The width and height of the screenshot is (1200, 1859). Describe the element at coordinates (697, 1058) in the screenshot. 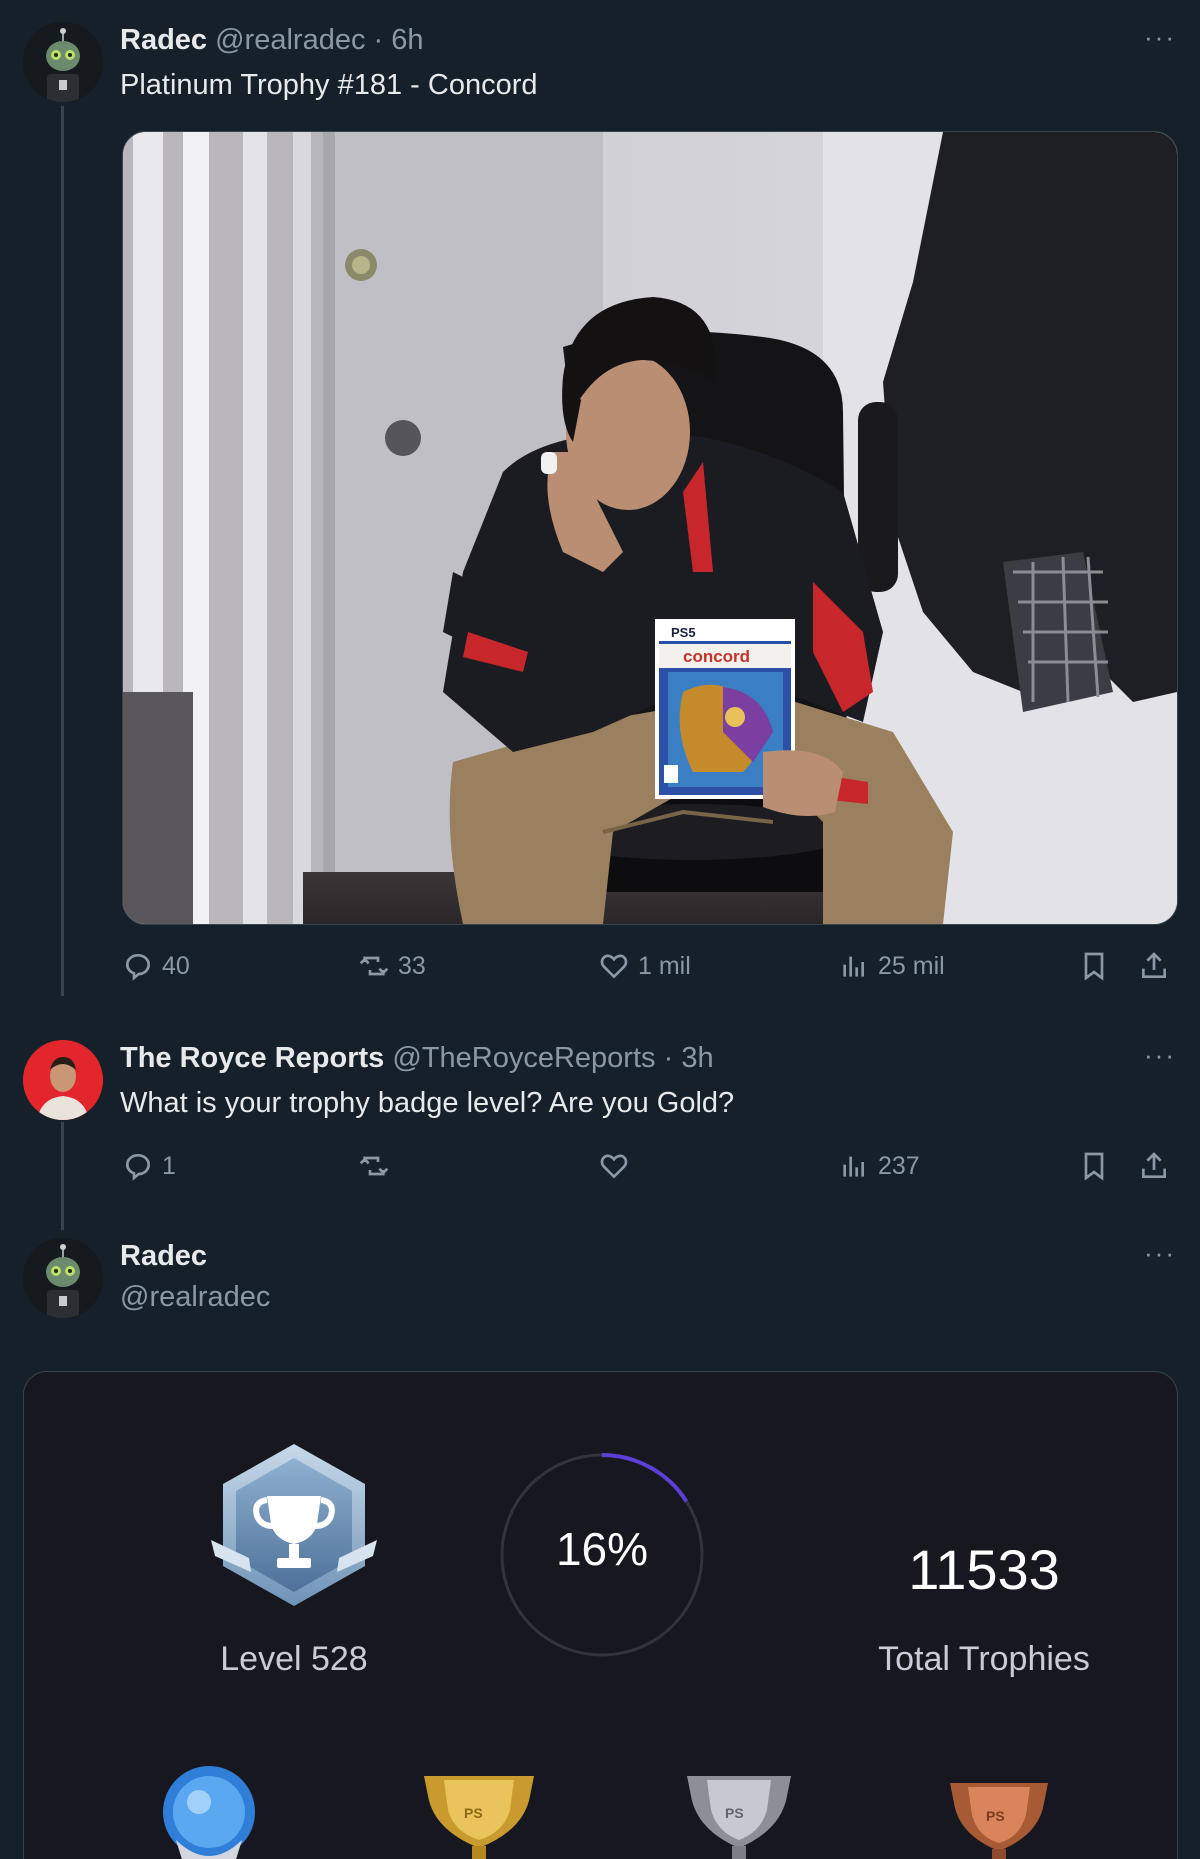

I see `timestamp: 3h` at that location.